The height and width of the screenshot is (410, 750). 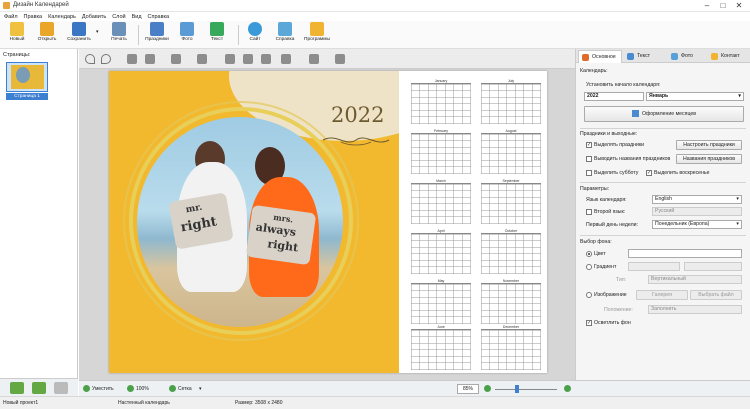 What do you see at coordinates (664, 114) in the screenshot?
I see `month-design-button: Оформление месяцев` at bounding box center [664, 114].